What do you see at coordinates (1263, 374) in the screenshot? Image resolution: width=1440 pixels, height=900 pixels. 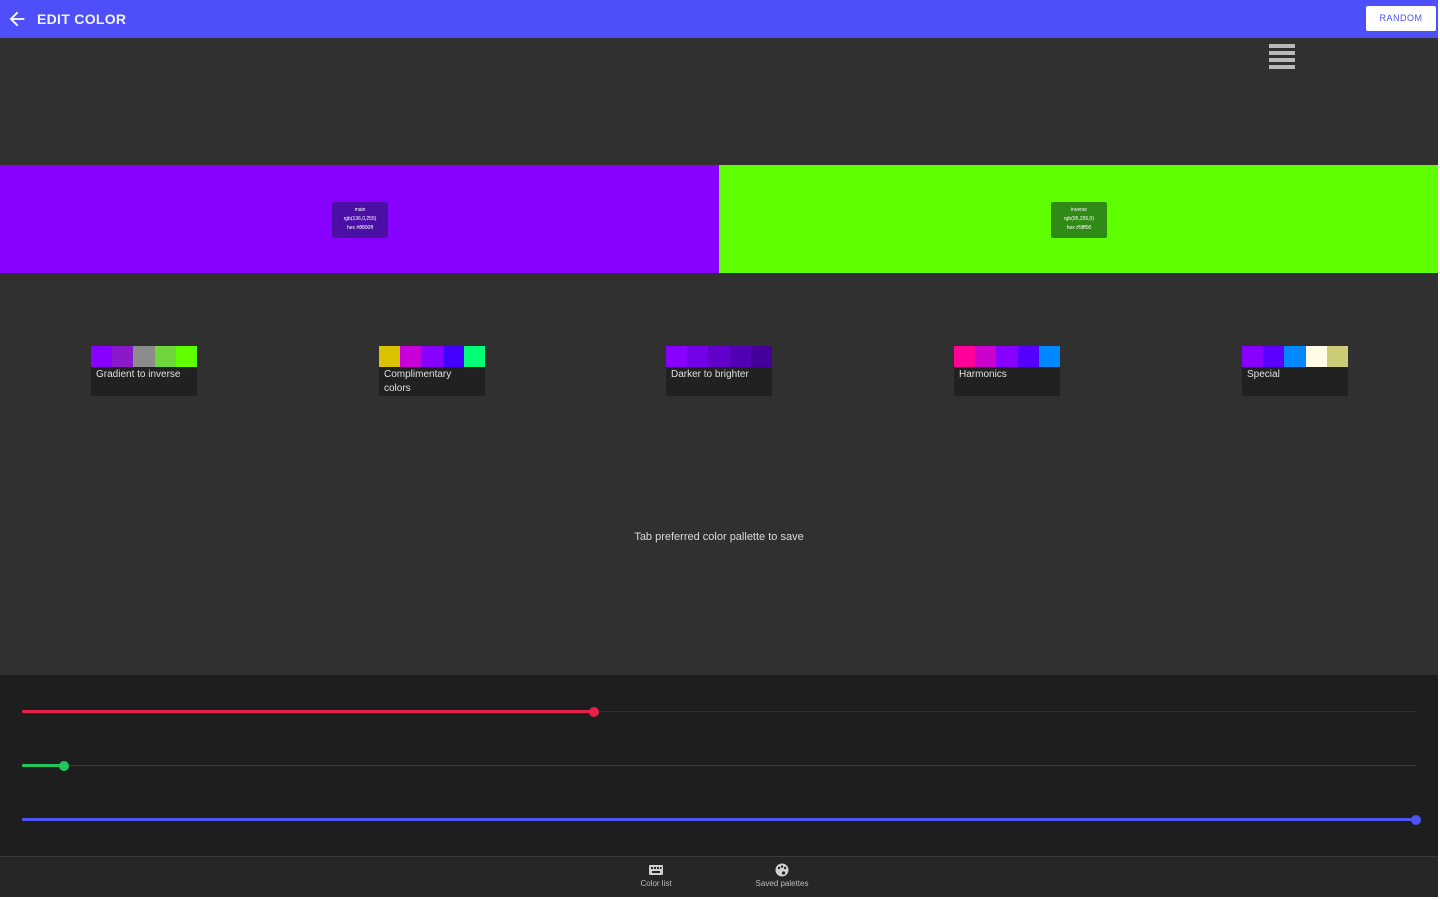 I see `palette-name: Special` at bounding box center [1263, 374].